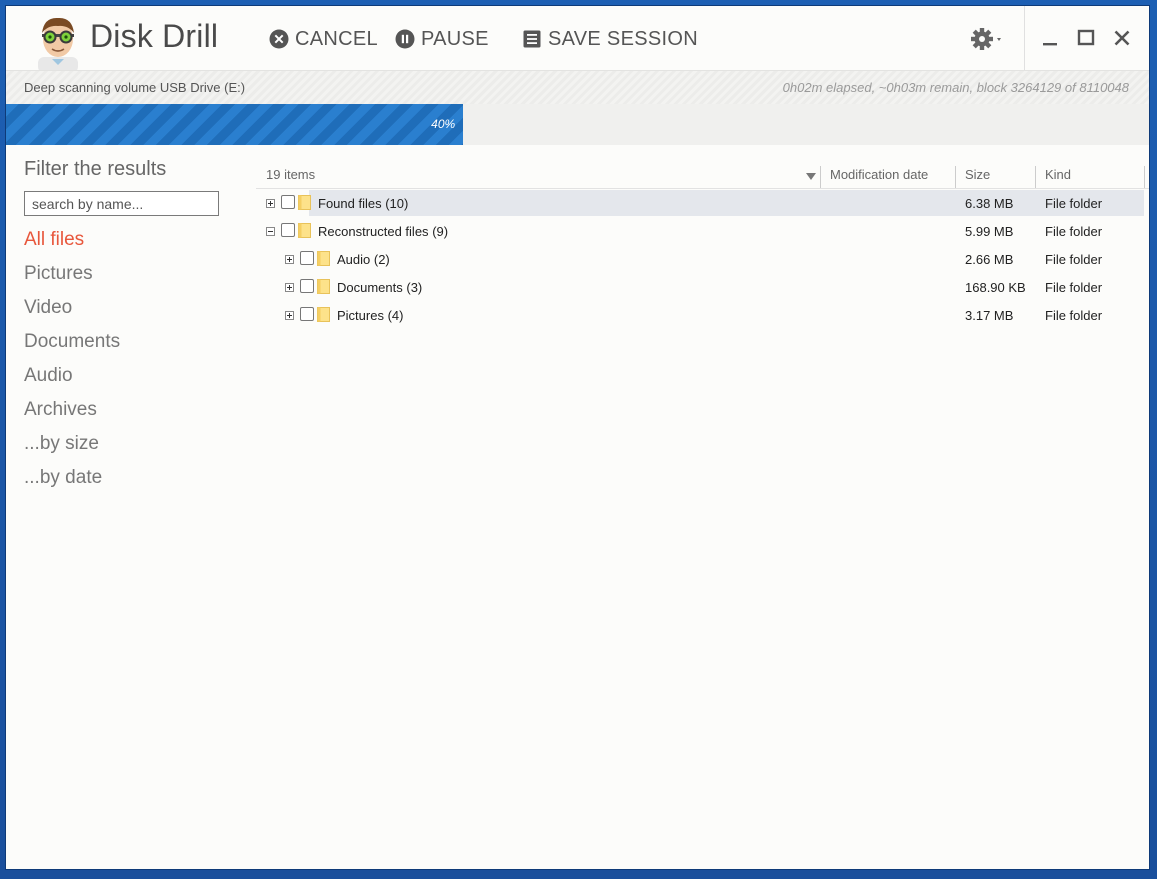  What do you see at coordinates (397, 203) in the screenshot?
I see `row-count: (10)` at bounding box center [397, 203].